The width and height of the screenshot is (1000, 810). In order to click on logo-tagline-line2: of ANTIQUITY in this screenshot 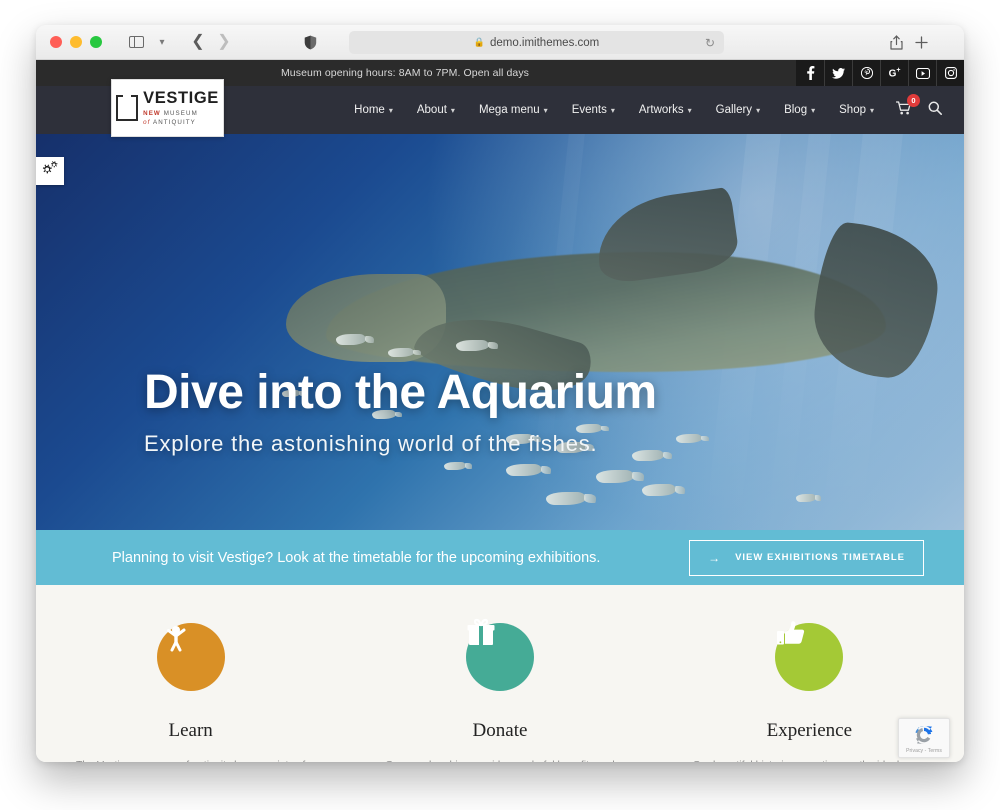, I will do `click(181, 122)`.